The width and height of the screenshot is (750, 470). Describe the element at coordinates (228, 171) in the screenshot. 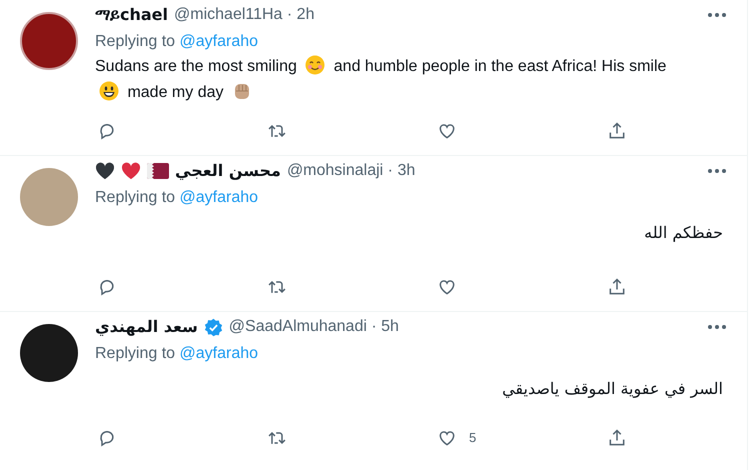

I see `display-name: محسن العجي` at that location.